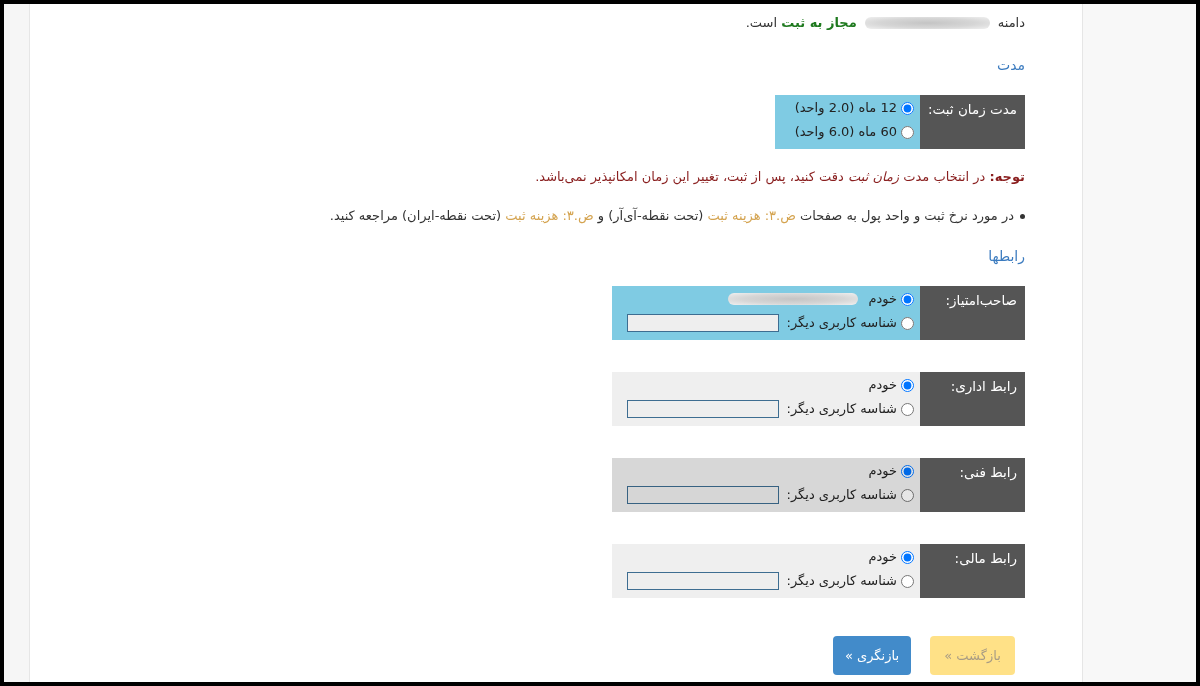 The image size is (1200, 686). What do you see at coordinates (1011, 23) in the screenshot?
I see `domain-label-text: دامنه` at bounding box center [1011, 23].